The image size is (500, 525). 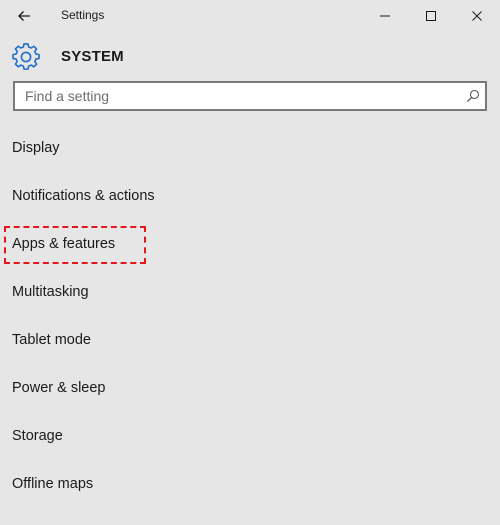 I want to click on gear-icon, so click(x=26, y=56).